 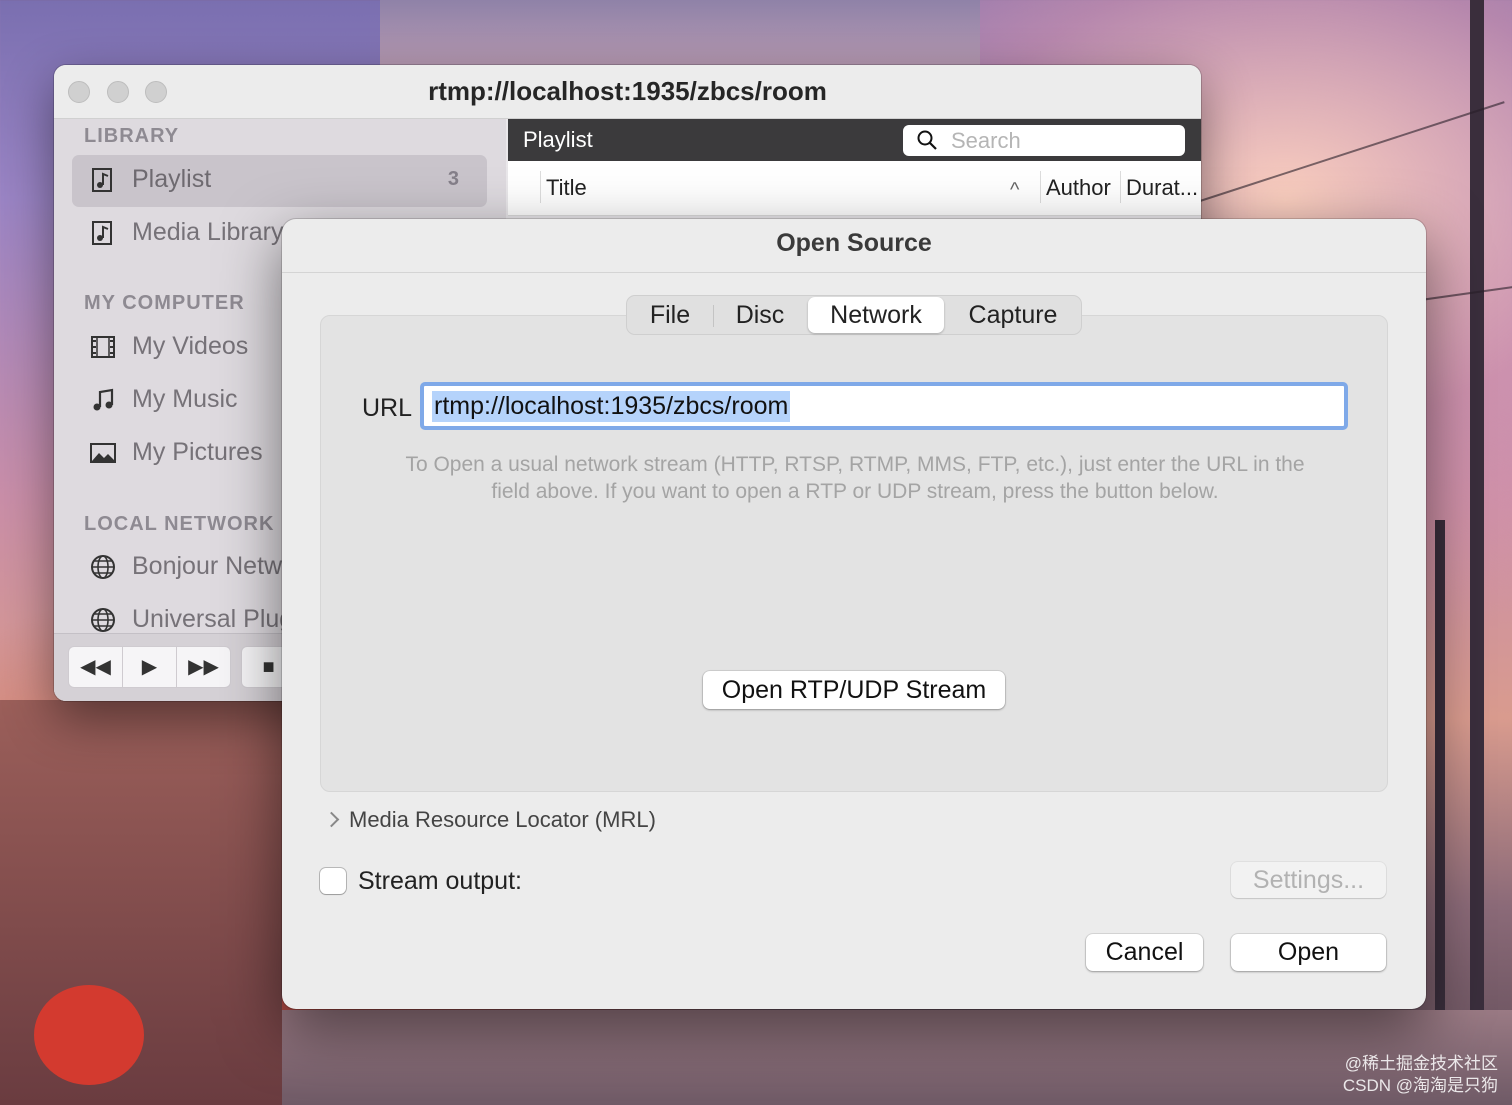 What do you see at coordinates (1420, 1085) in the screenshot?
I see `watermark-line: CSDN @淘淘是只狗` at bounding box center [1420, 1085].